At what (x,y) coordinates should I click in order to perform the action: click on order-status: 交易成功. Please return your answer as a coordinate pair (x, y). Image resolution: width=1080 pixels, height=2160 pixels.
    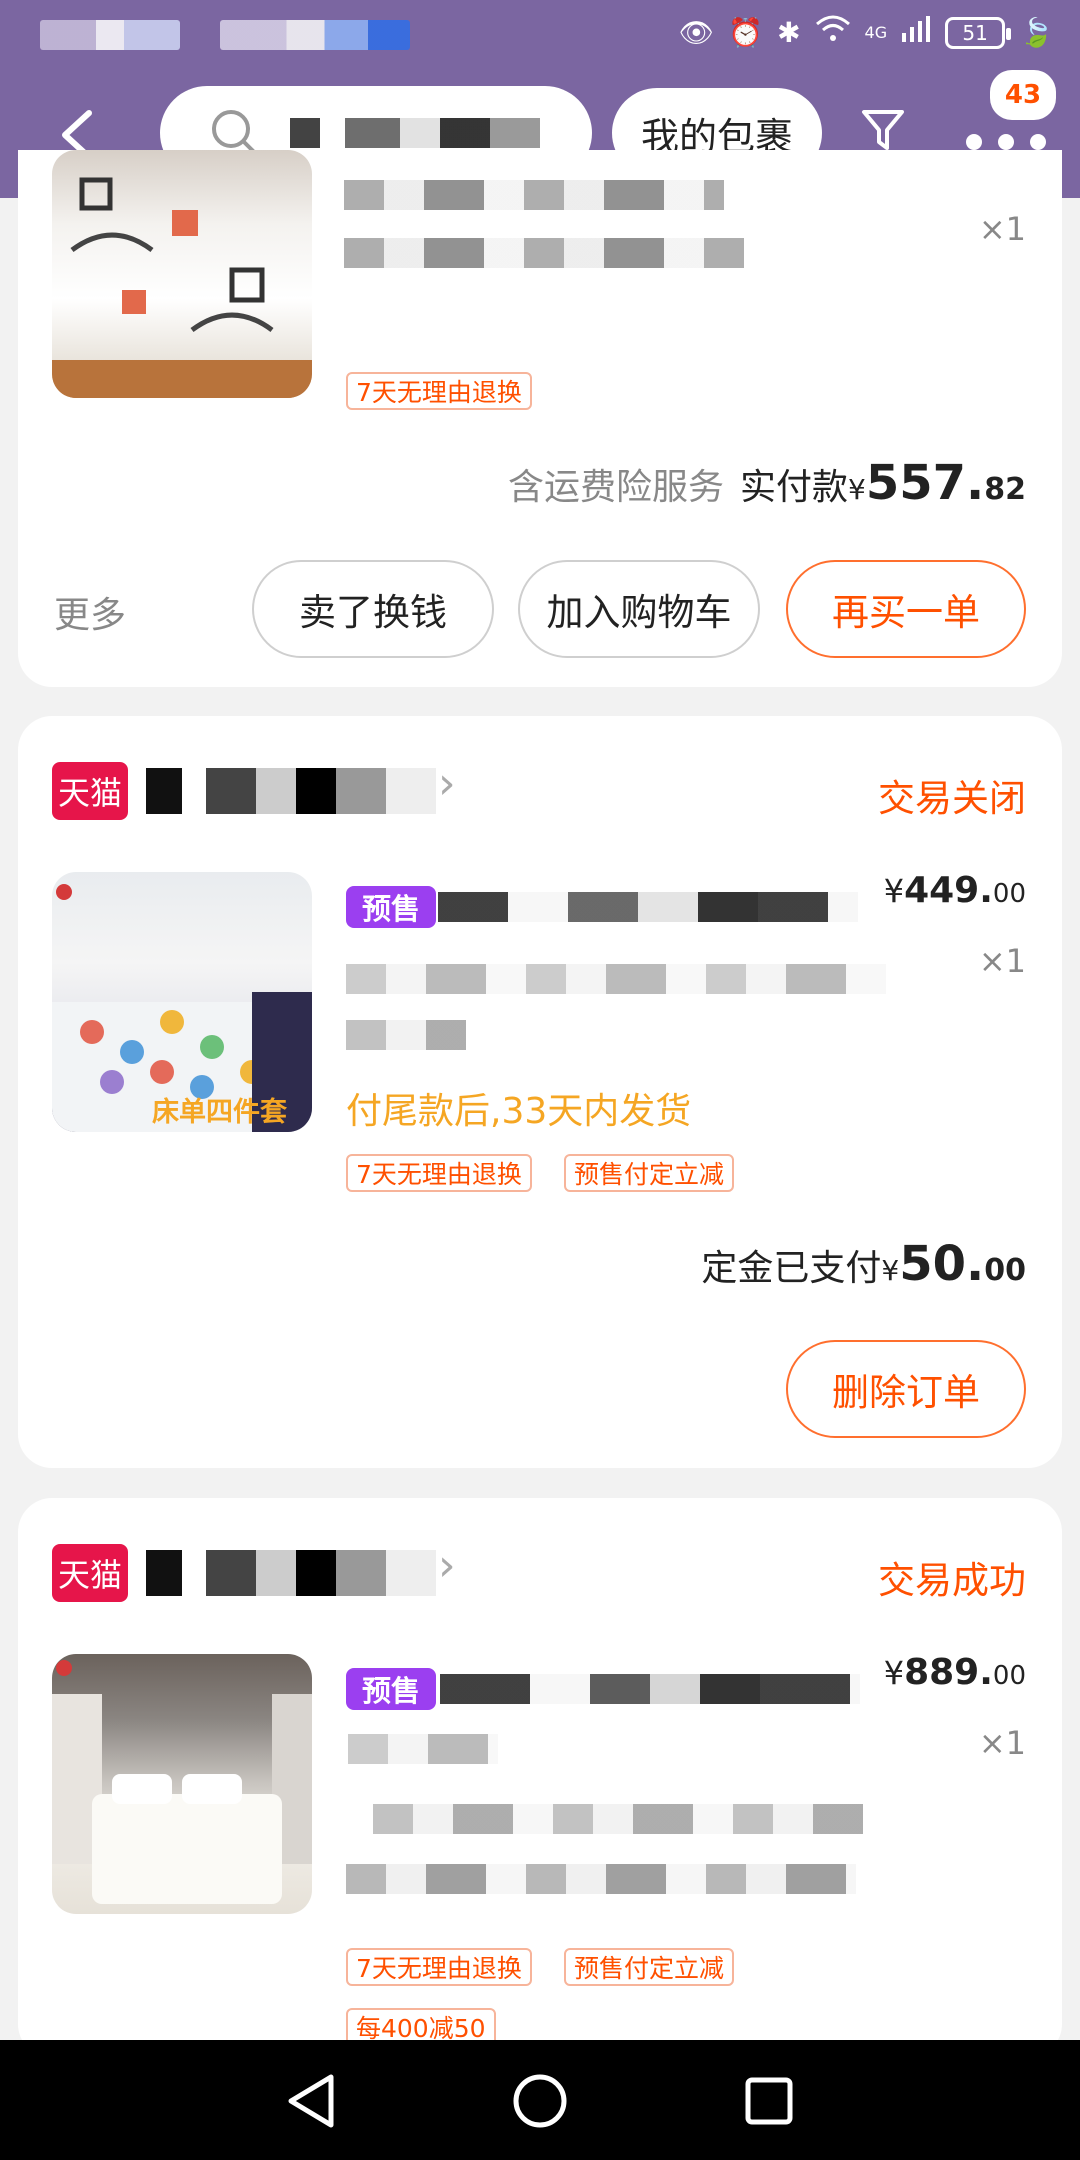
    Looking at the image, I should click on (952, 1580).